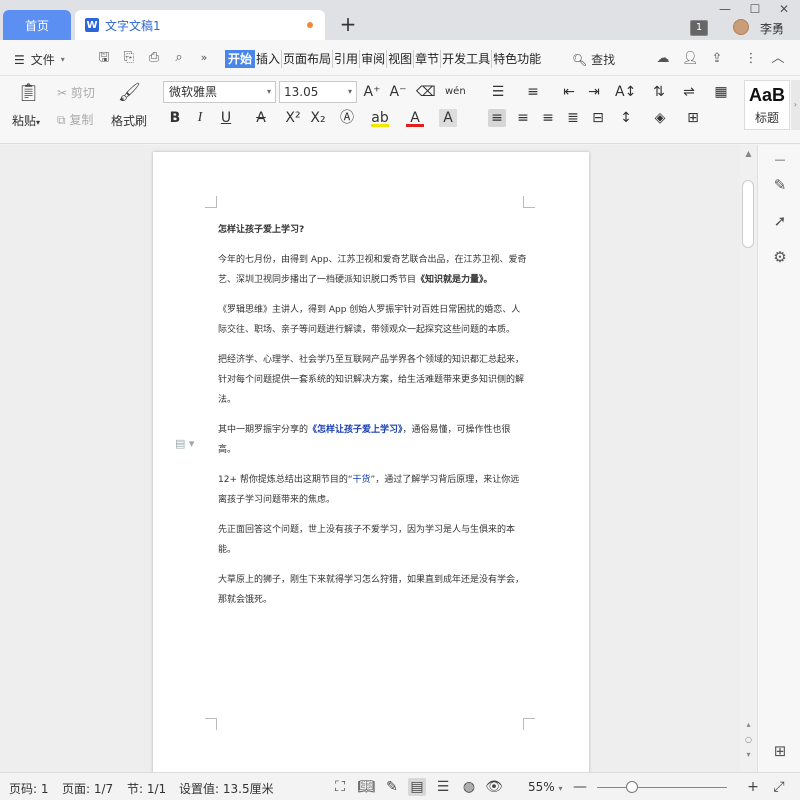  I want to click on paragraph-spacing-icon: ↕, so click(626, 118).